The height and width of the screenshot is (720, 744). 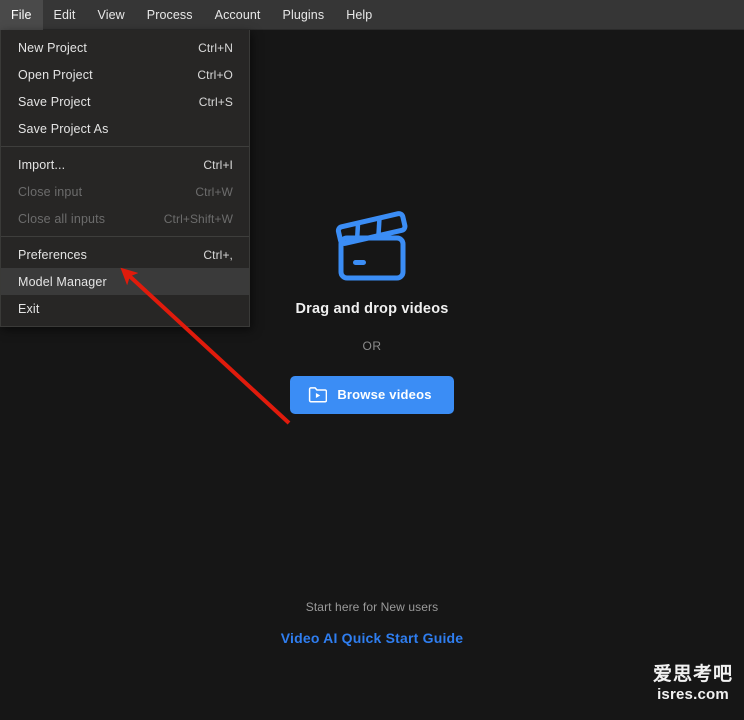 I want to click on menubar-item-help: Help, so click(x=359, y=15).